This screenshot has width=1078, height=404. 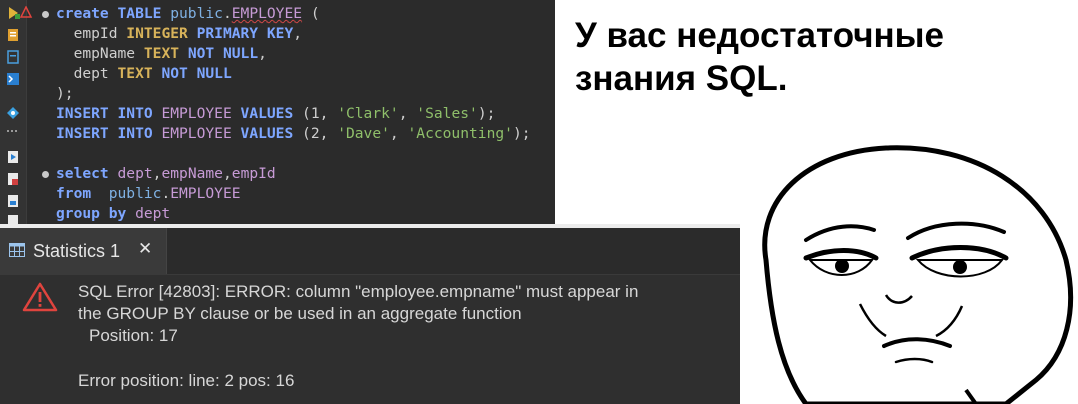 I want to click on code-token: 'Dave', so click(x=363, y=133).